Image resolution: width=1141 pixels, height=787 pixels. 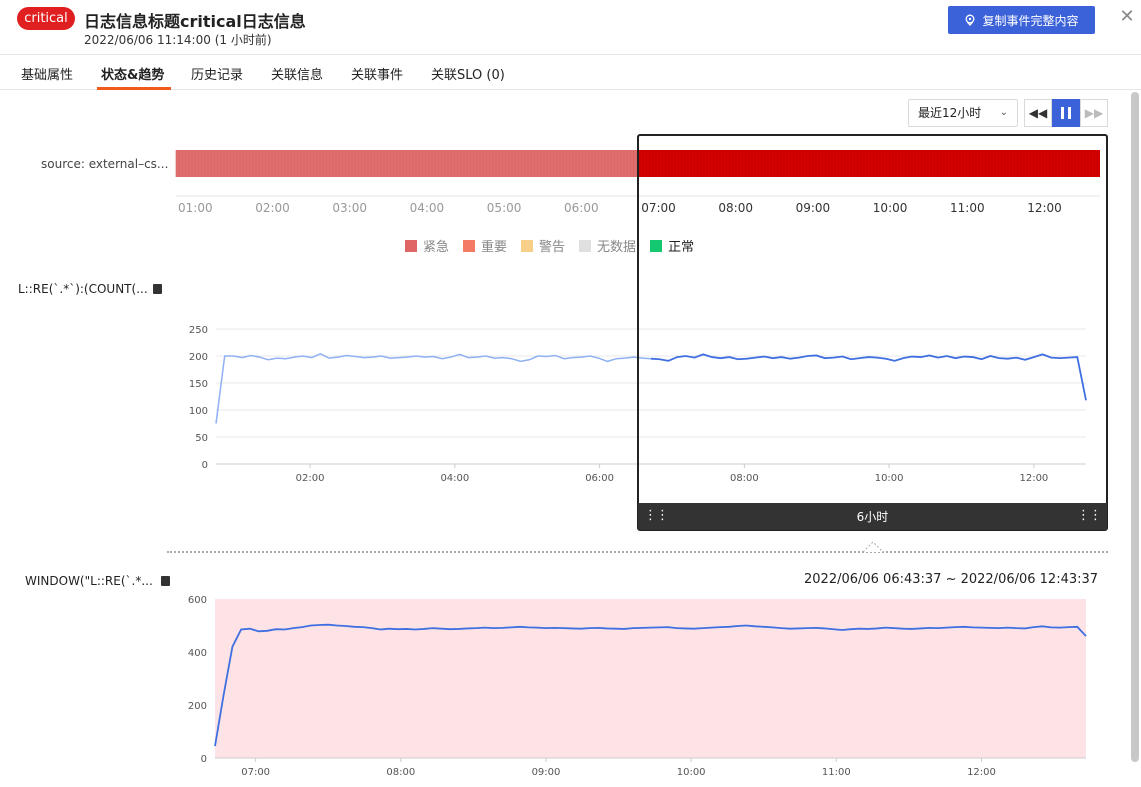 I want to click on legend-item-nodata: 无数据, so click(x=607, y=245).